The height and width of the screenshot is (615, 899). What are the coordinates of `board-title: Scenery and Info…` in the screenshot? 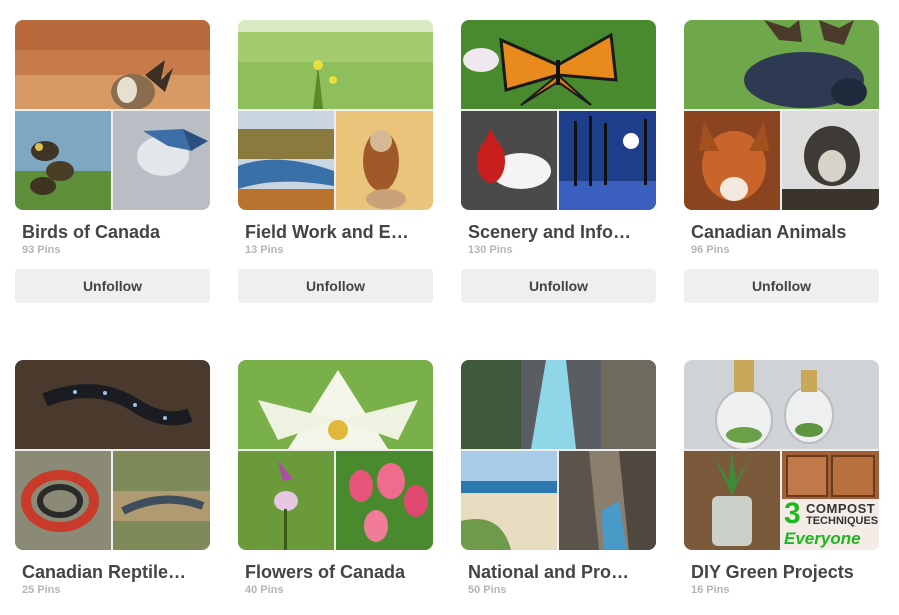 It's located at (556, 232).